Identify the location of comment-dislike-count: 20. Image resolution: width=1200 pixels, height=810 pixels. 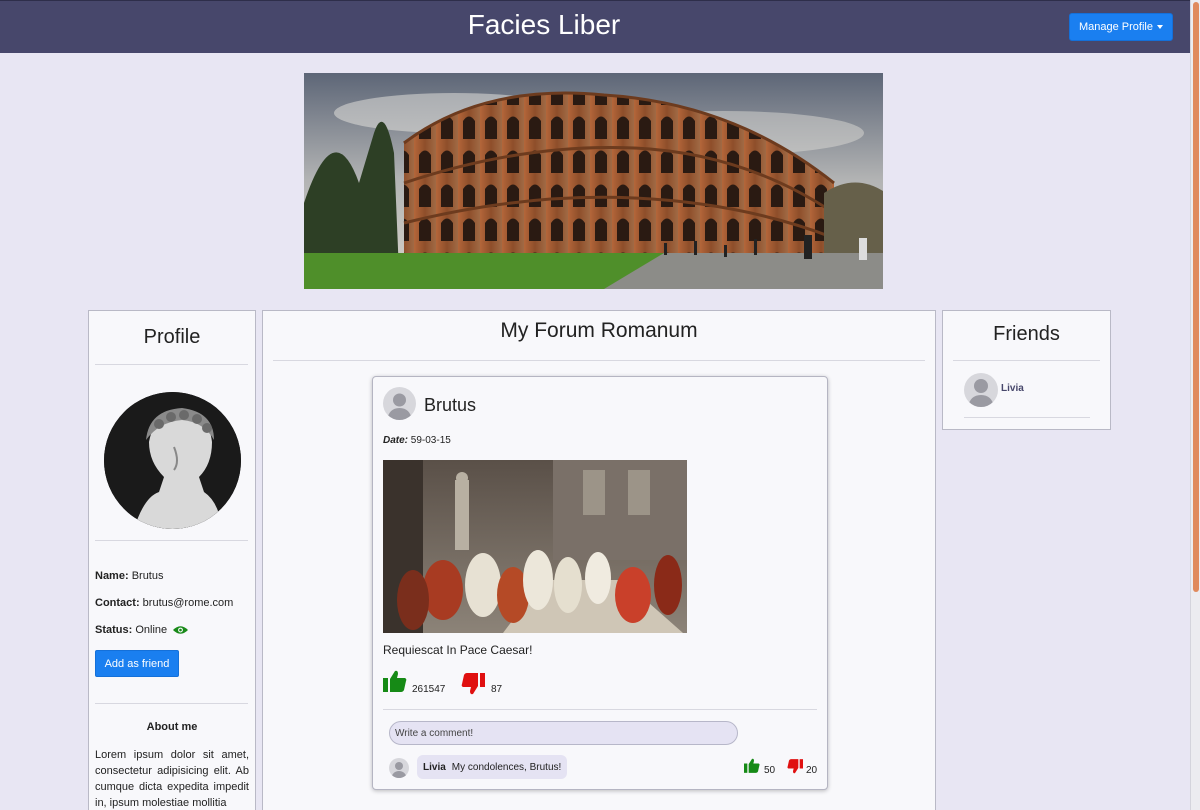
(812, 770).